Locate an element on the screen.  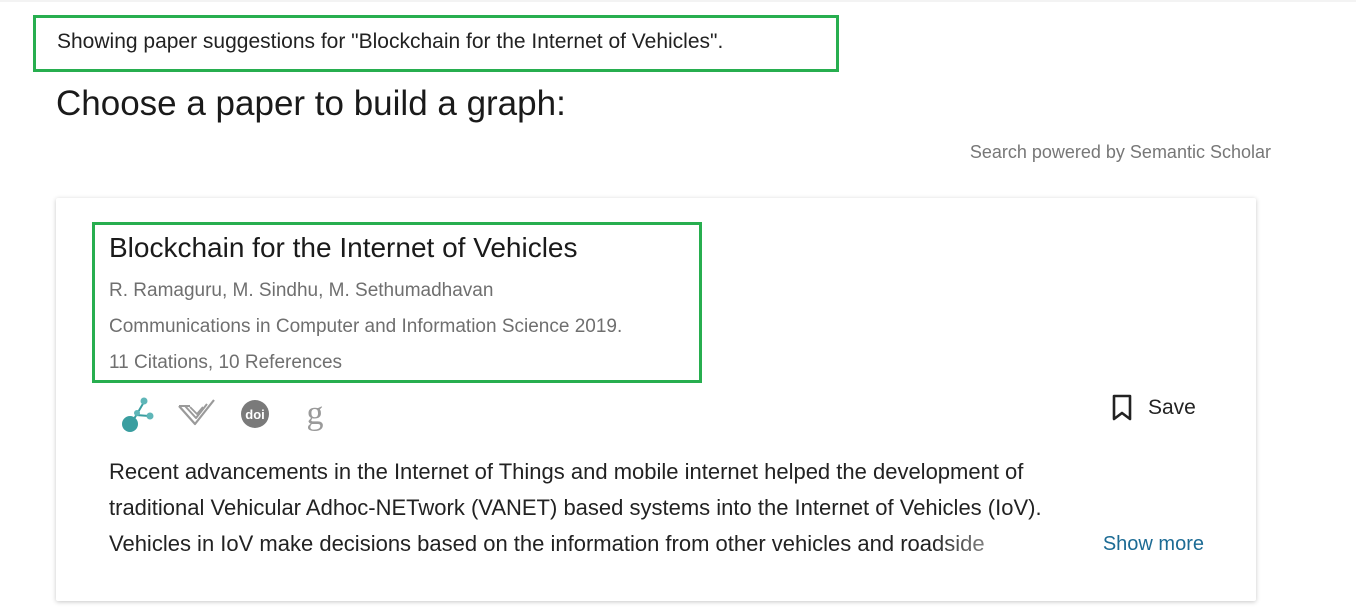
semantic-scholar-icon is located at coordinates (196, 414).